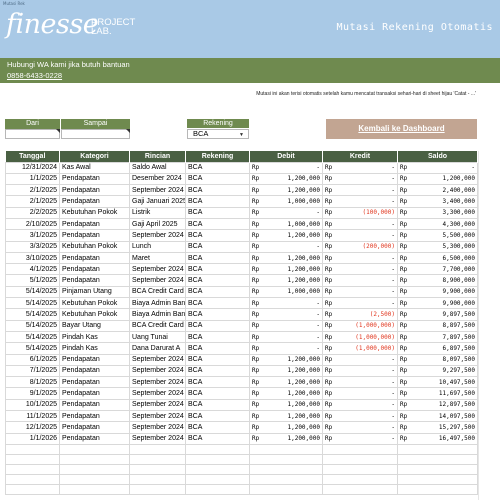 Image resolution: width=500 pixels, height=500 pixels. What do you see at coordinates (157, 179) in the screenshot?
I see `cell-rincian: Desember 2024` at bounding box center [157, 179].